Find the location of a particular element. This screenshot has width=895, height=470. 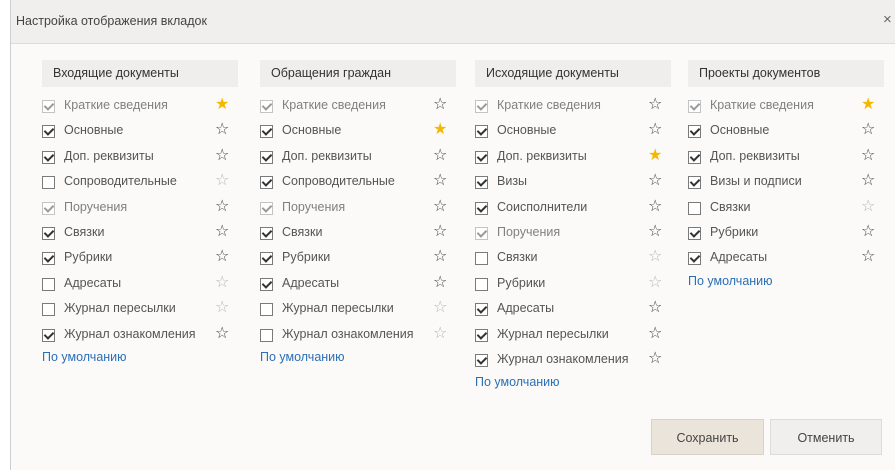

tab-option-row: Визы ☆ is located at coordinates (573, 182).